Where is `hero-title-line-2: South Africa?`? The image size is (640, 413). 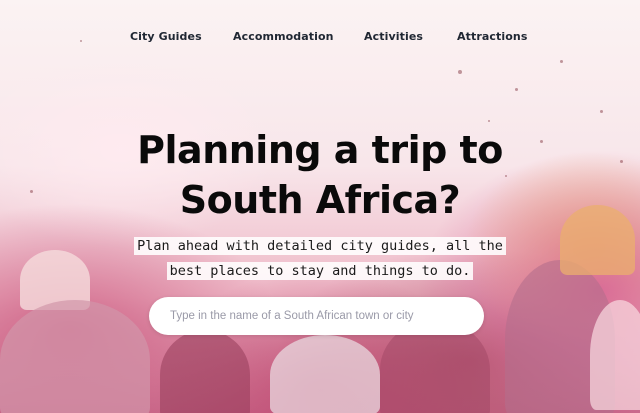
hero-title-line-2: South Africa? is located at coordinates (320, 200).